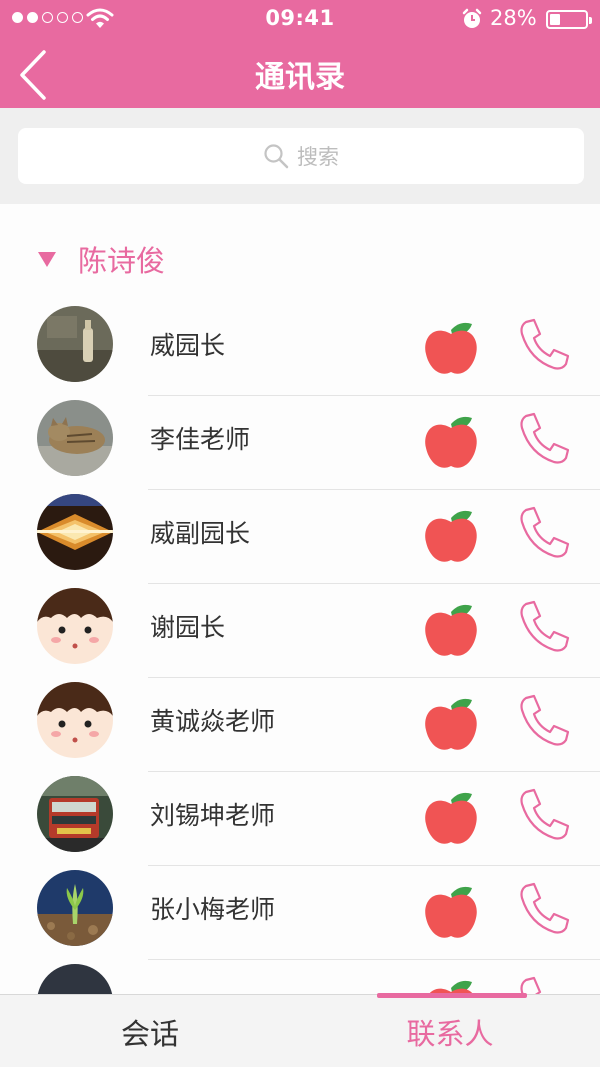 The image size is (600, 1067). I want to click on contact-row: 刘锡坤老师, so click(300, 819).